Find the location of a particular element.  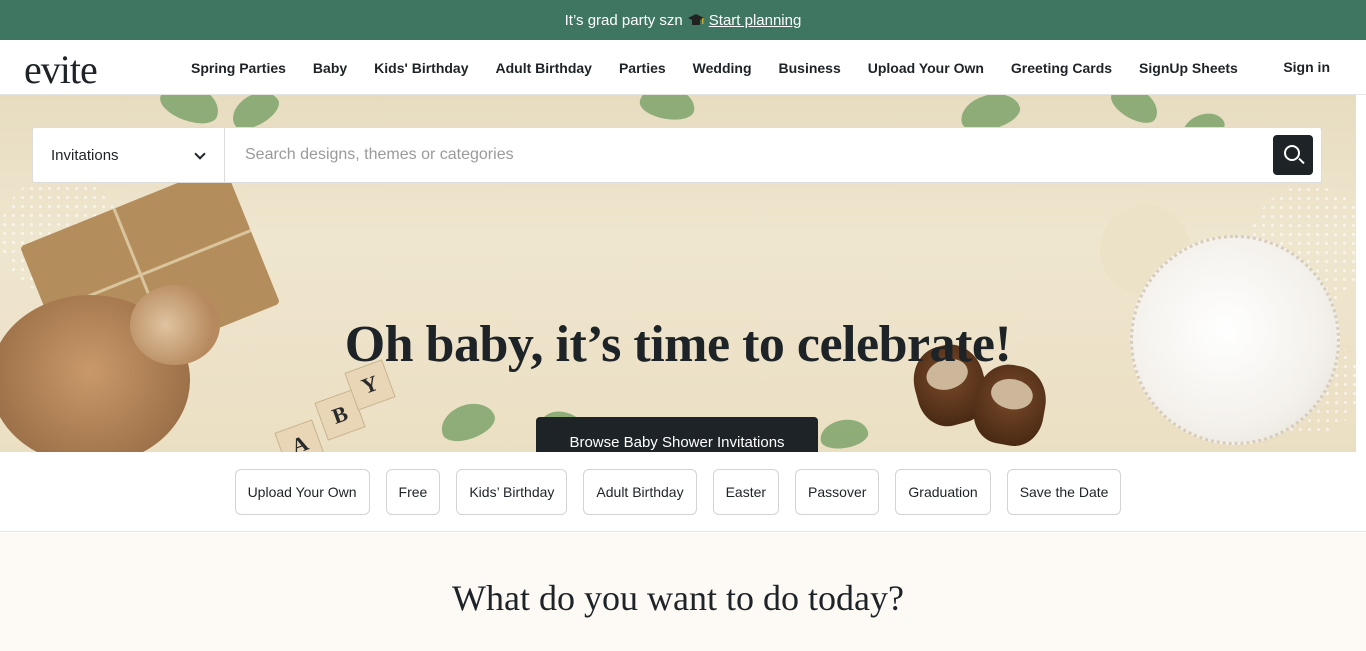

search-button is located at coordinates (1293, 155).